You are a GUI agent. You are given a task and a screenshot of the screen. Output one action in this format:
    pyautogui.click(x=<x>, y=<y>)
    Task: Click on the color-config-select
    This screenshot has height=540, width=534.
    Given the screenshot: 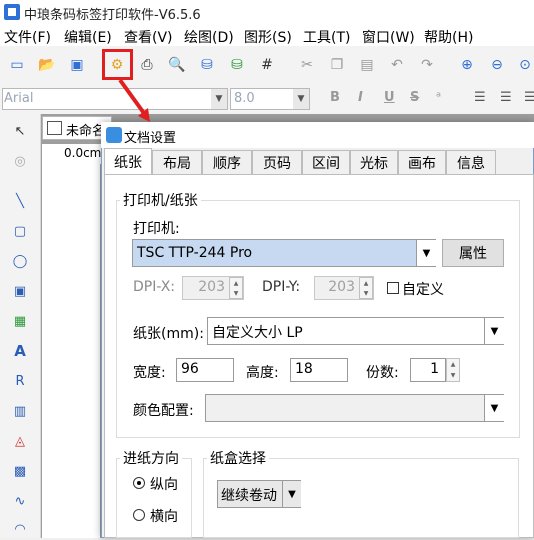 What is the action you would take?
    pyautogui.click(x=354, y=408)
    